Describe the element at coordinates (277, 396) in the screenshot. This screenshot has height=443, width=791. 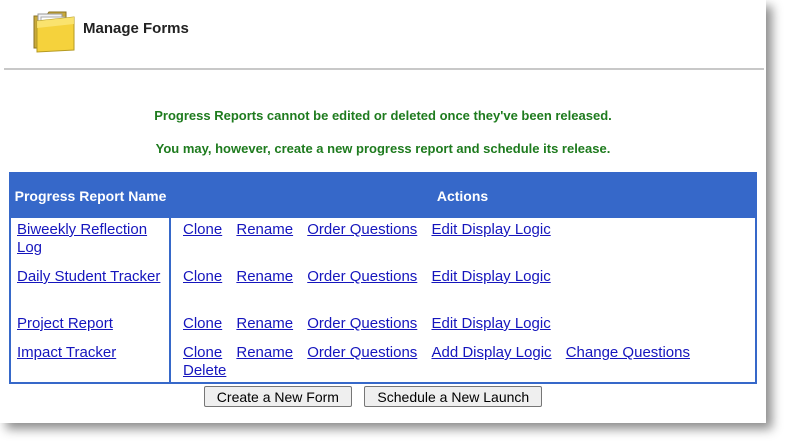
I see `create-new-form-button: Create a New Form` at that location.